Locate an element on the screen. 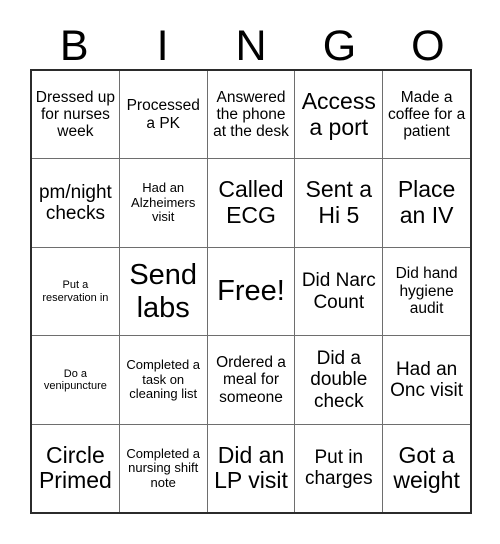  bingo-cell: Answered the phone at the desk is located at coordinates (251, 115).